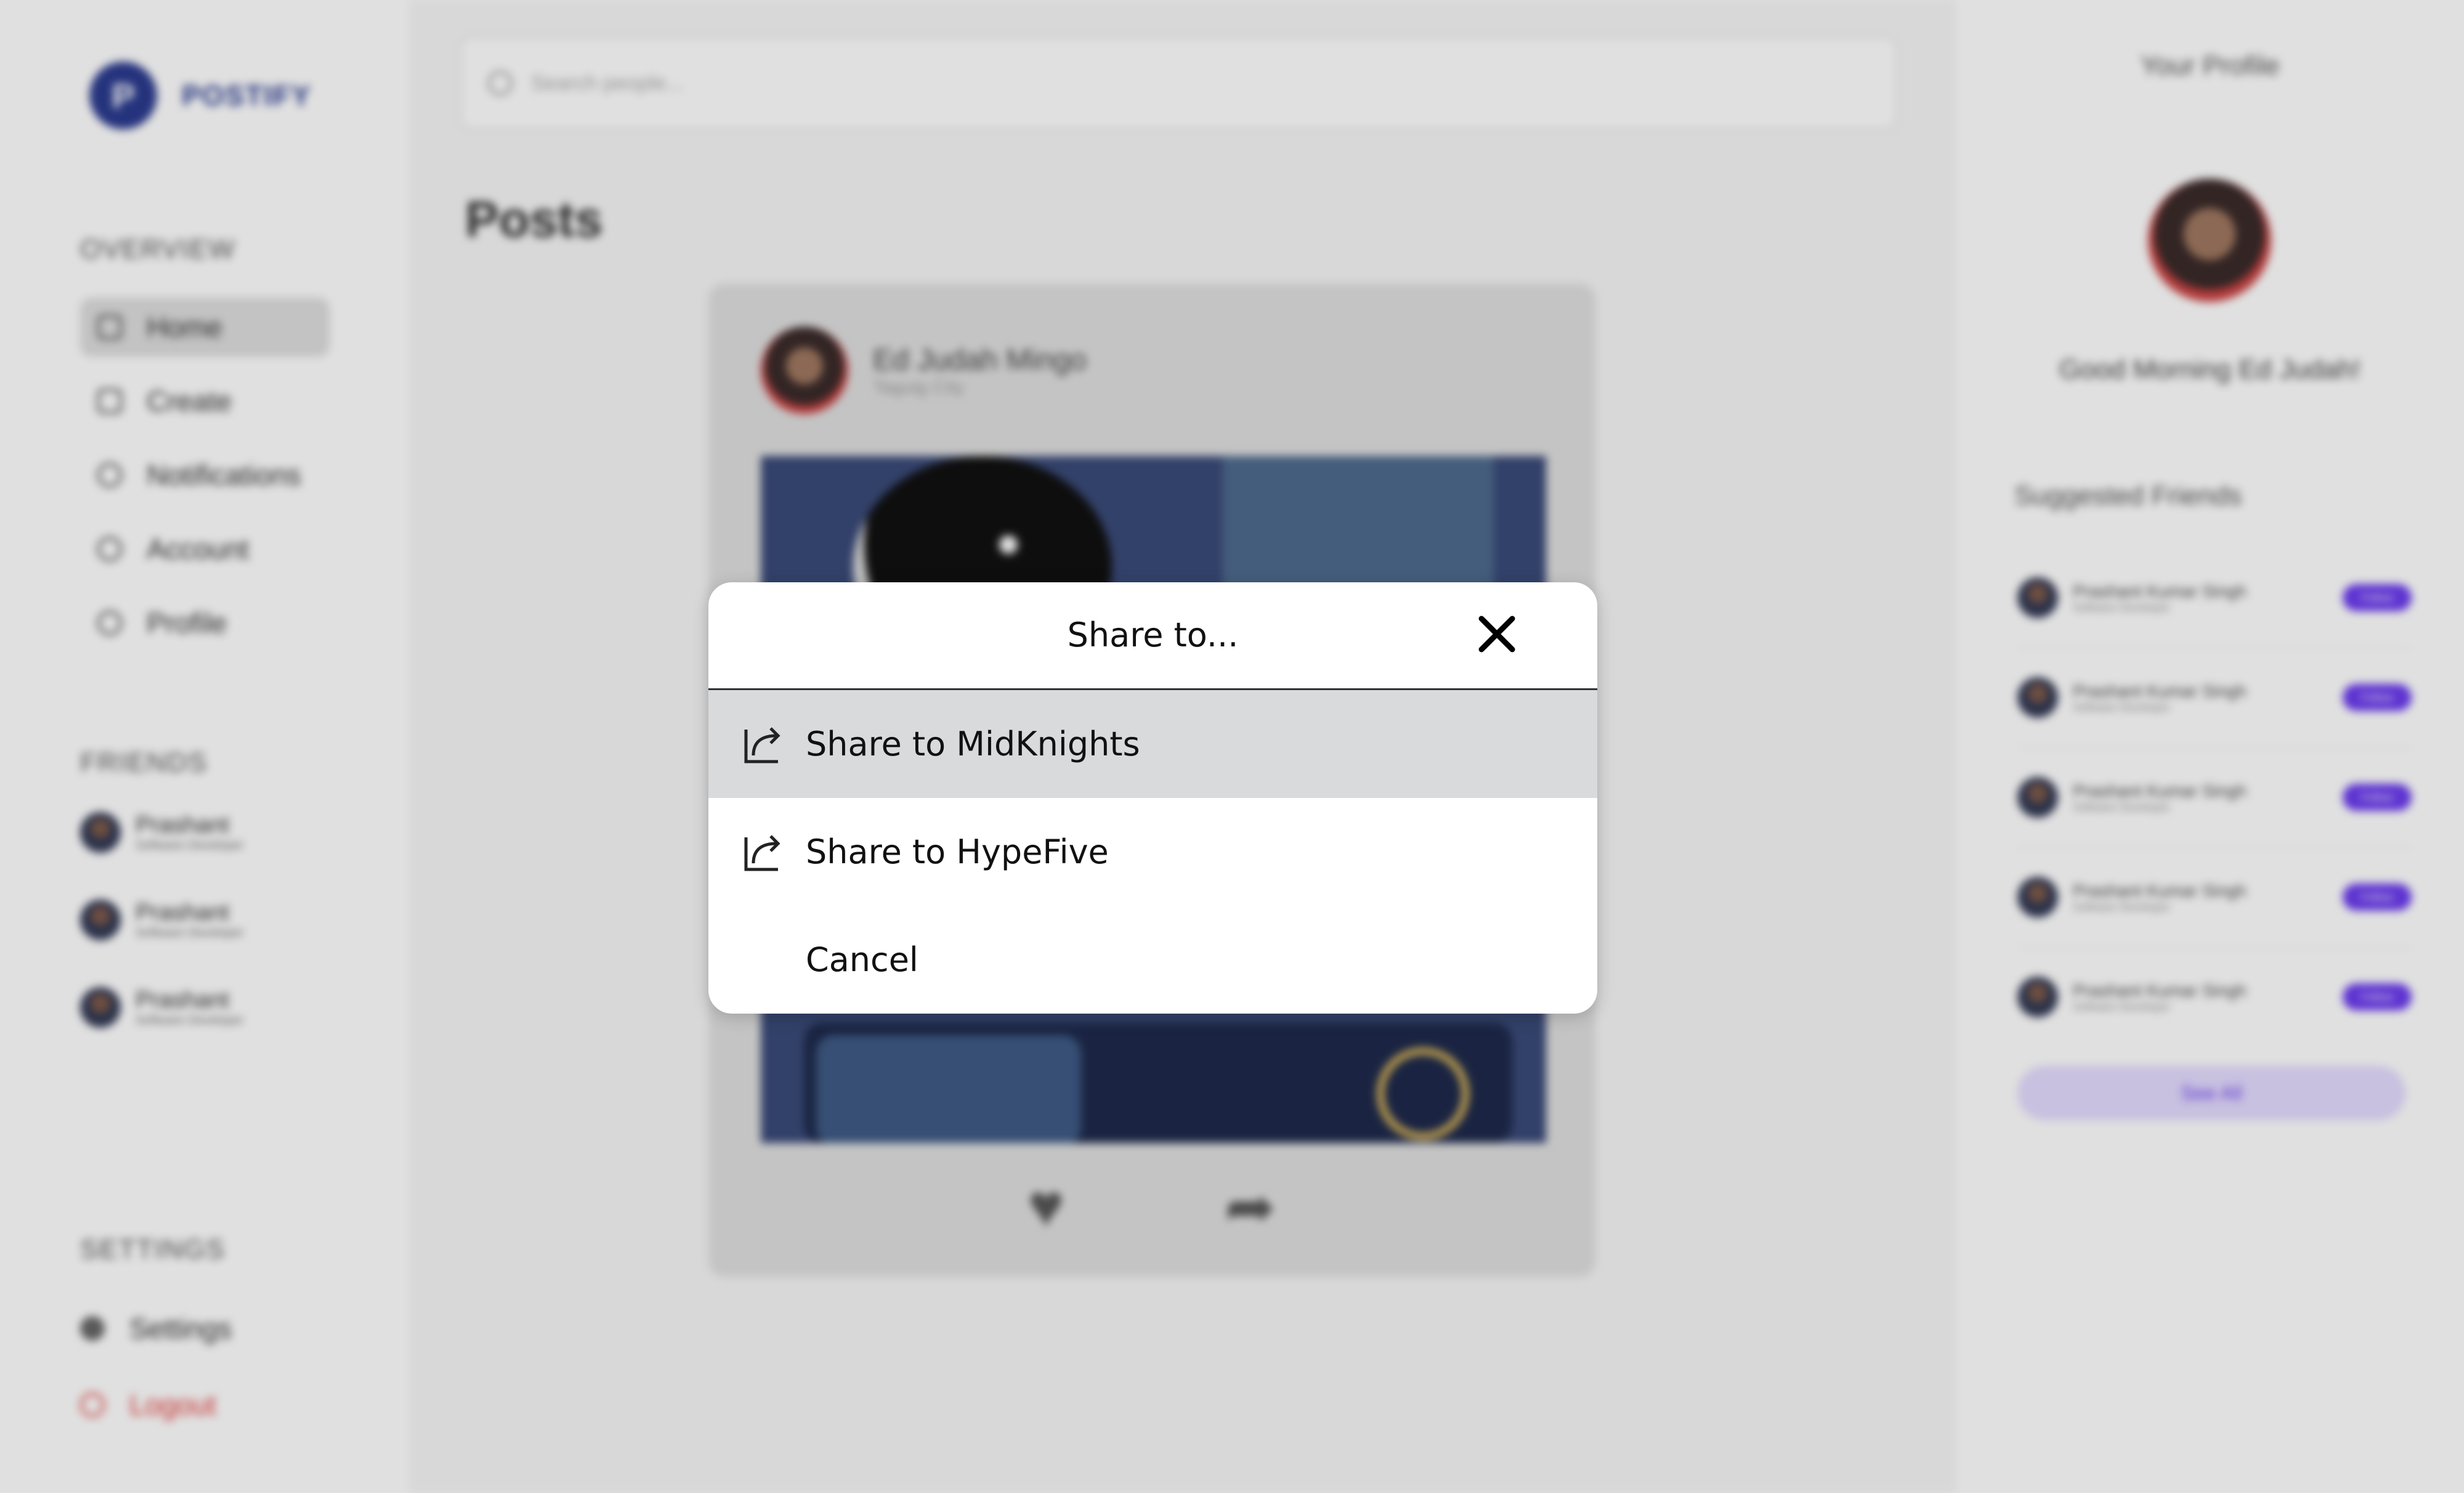 This screenshot has height=1493, width=2464. Describe the element at coordinates (973, 744) in the screenshot. I see `share-option-label: Share to MidKnights` at that location.